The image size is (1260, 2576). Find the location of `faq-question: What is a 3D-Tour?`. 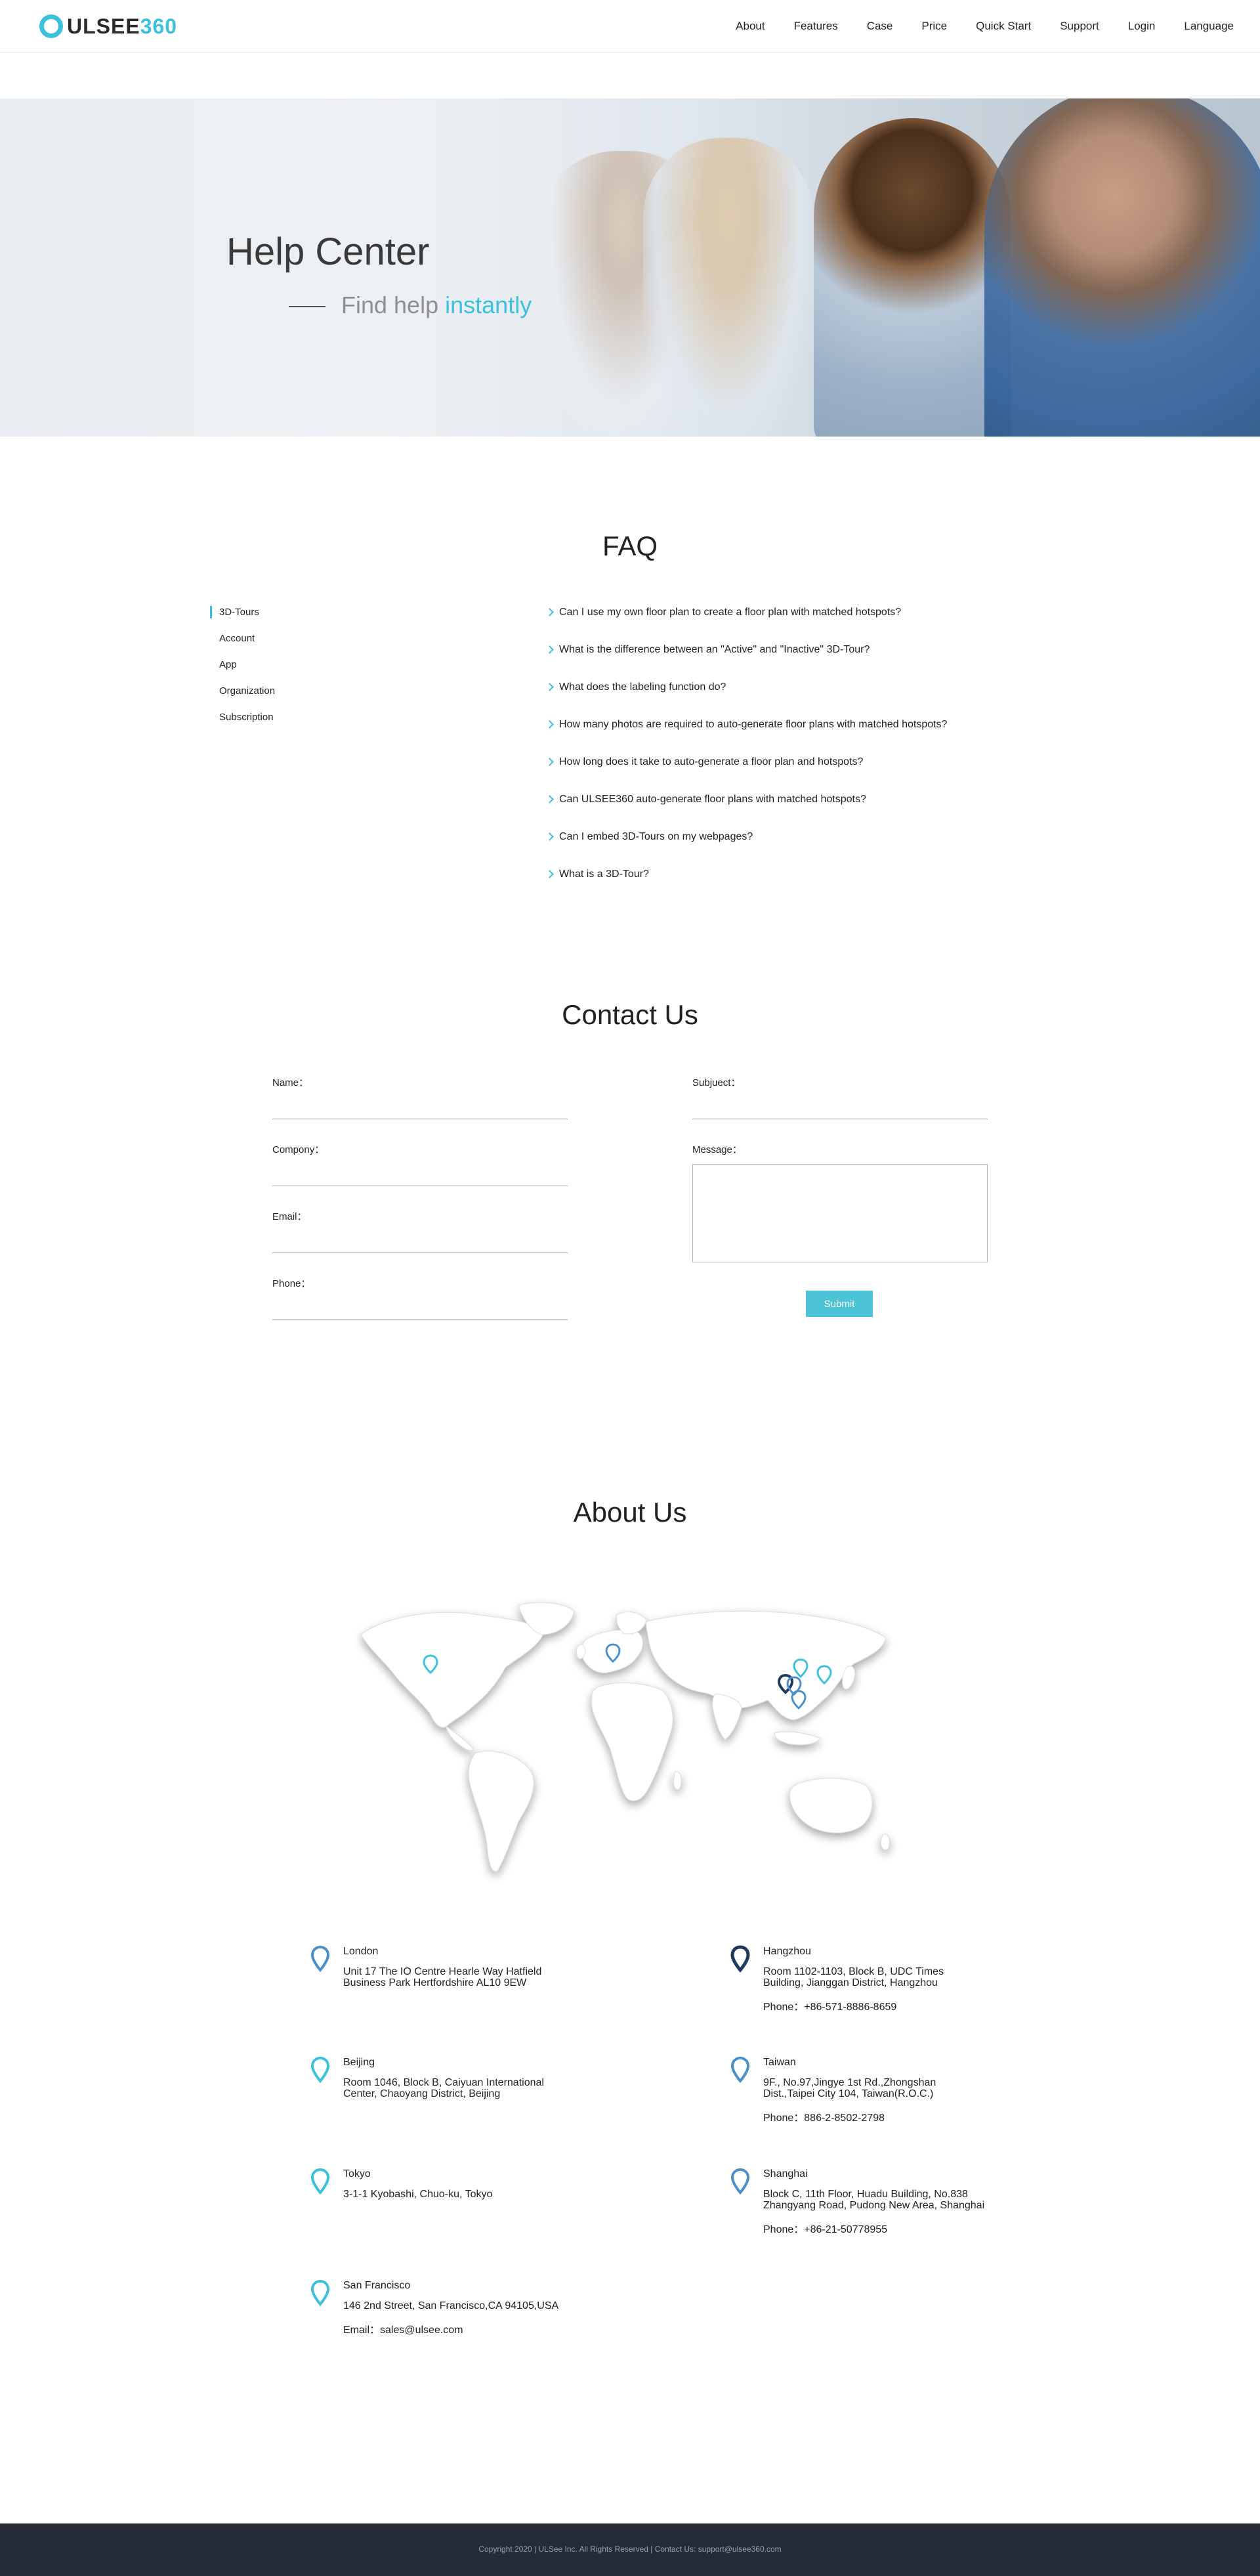

faq-question: What is a 3D-Tour? is located at coordinates (808, 884).